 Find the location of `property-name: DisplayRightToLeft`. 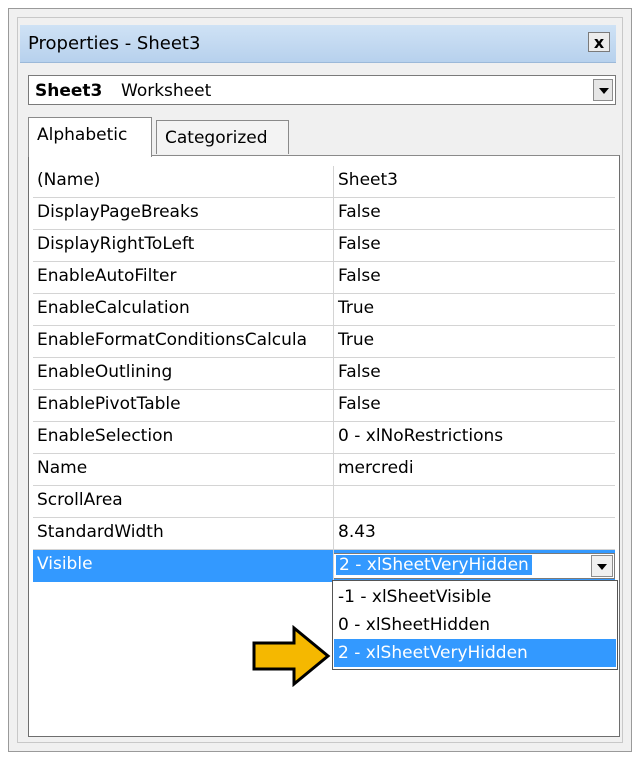

property-name: DisplayRightToLeft is located at coordinates (116, 244).